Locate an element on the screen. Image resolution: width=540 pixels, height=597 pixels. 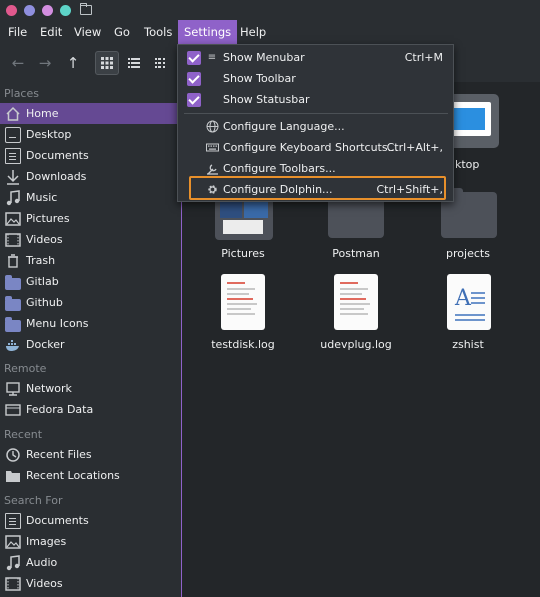
menubar: File Edit View Go Tools Settings Help is located at coordinates (270, 32).